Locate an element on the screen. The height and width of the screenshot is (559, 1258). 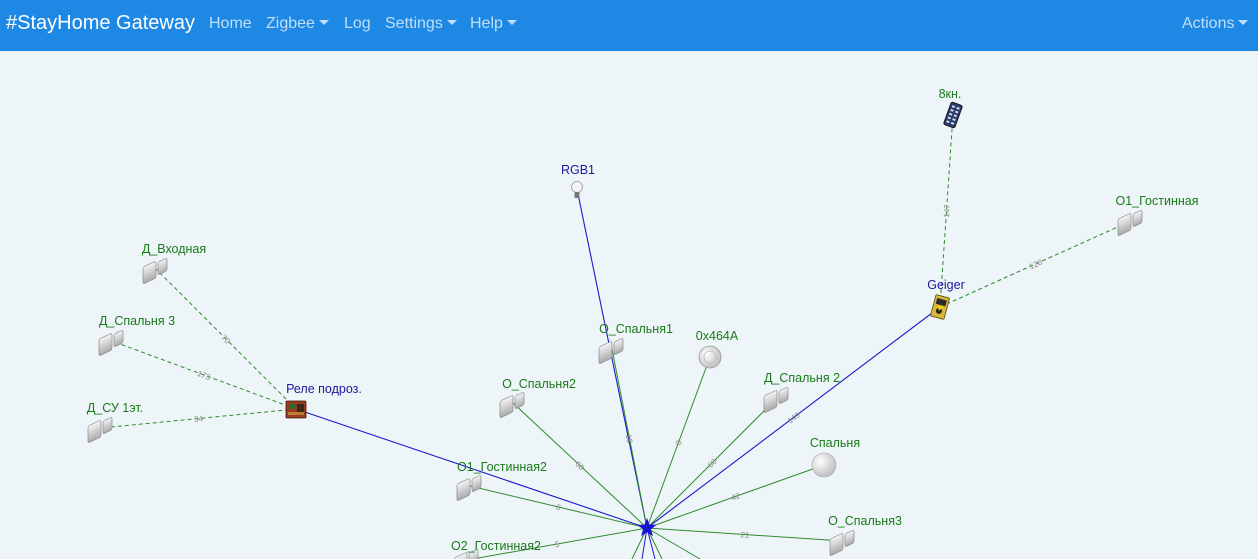
node-label: Д_Спальня 3 is located at coordinates (137, 321).